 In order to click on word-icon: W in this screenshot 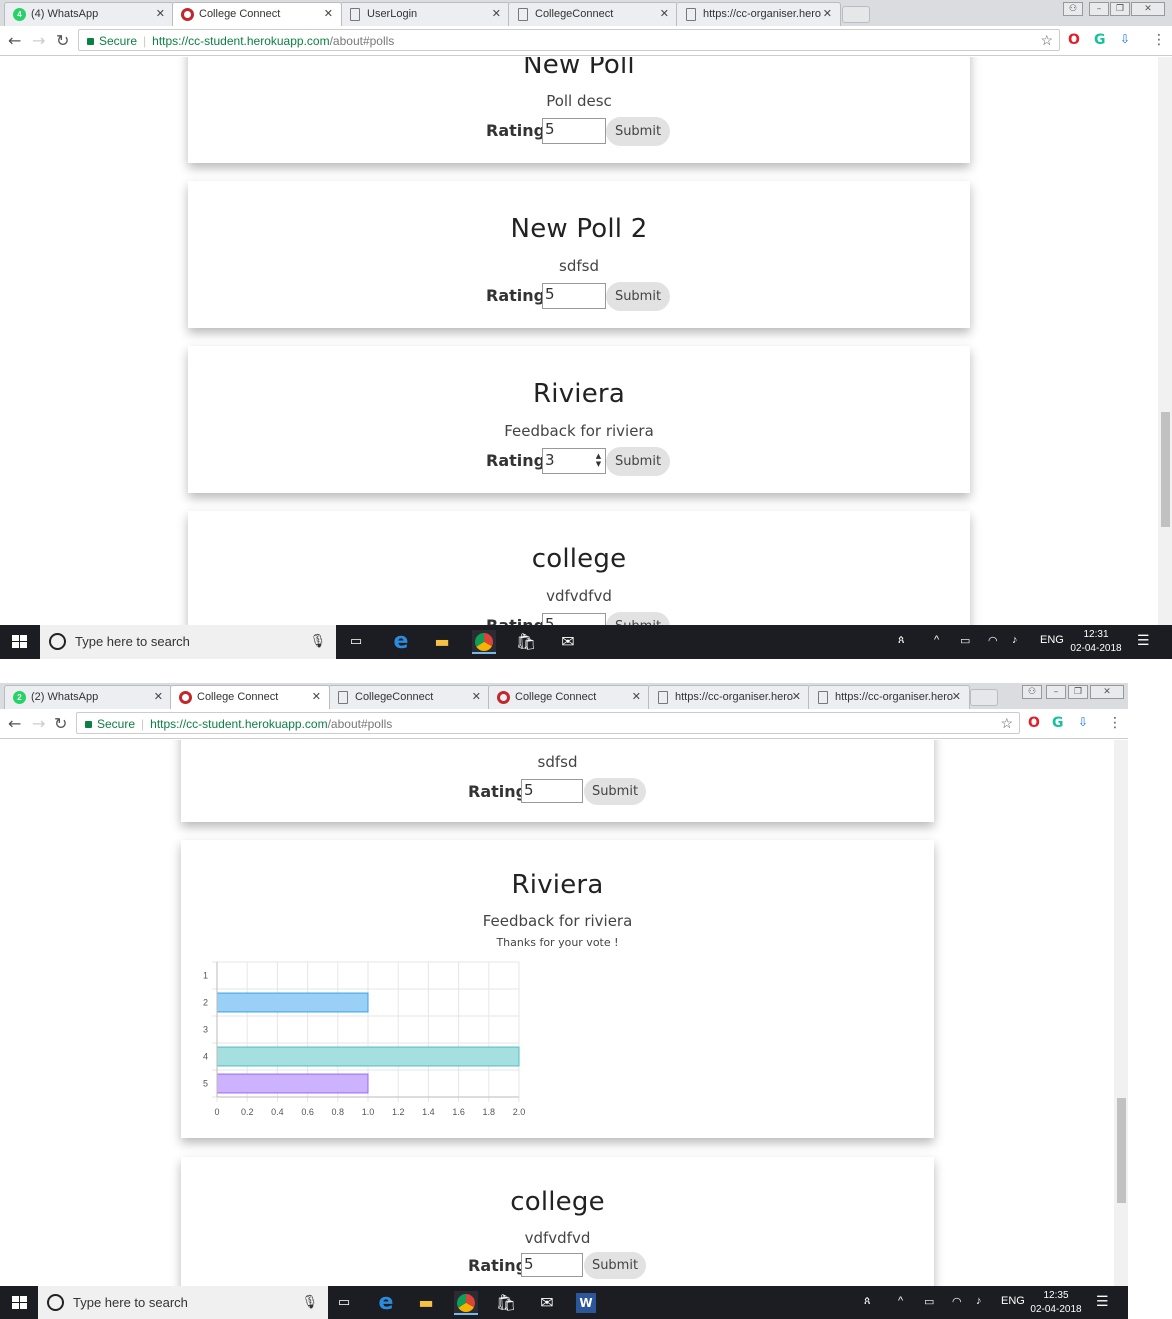, I will do `click(586, 1303)`.